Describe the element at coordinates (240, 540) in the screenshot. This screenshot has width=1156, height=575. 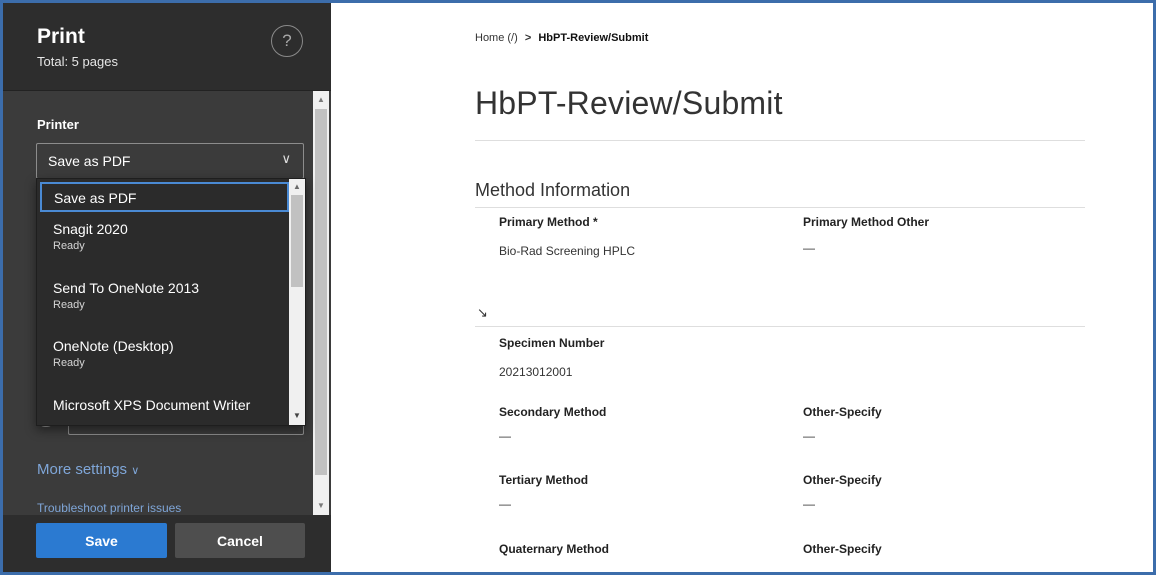
I see `cancel-button: Cancel` at that location.